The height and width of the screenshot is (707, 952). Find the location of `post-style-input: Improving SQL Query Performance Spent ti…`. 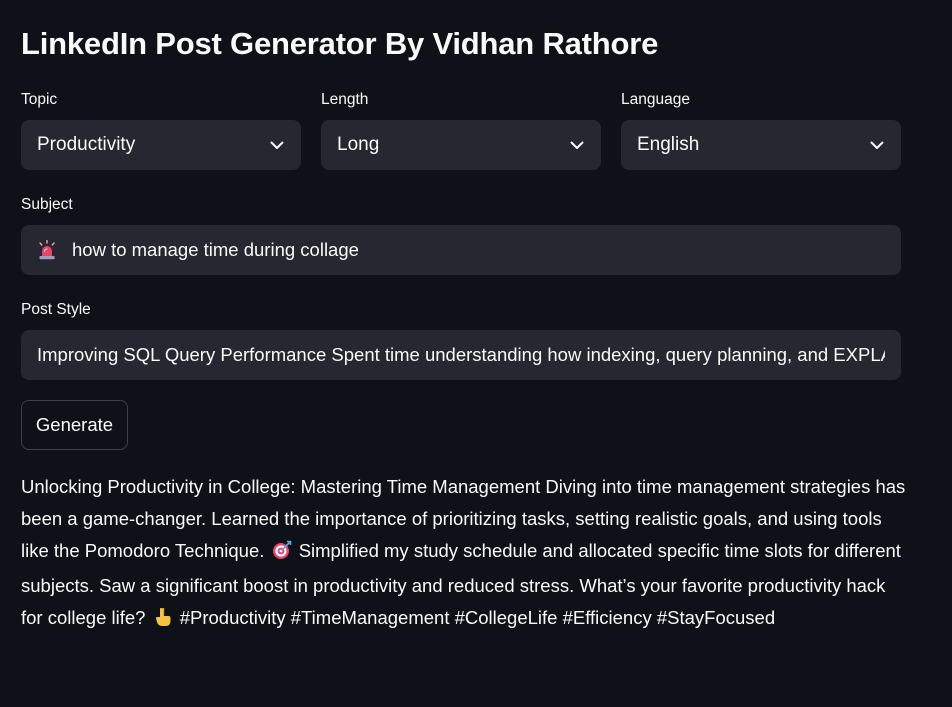

post-style-input: Improving SQL Query Performance Spent ti… is located at coordinates (461, 355).